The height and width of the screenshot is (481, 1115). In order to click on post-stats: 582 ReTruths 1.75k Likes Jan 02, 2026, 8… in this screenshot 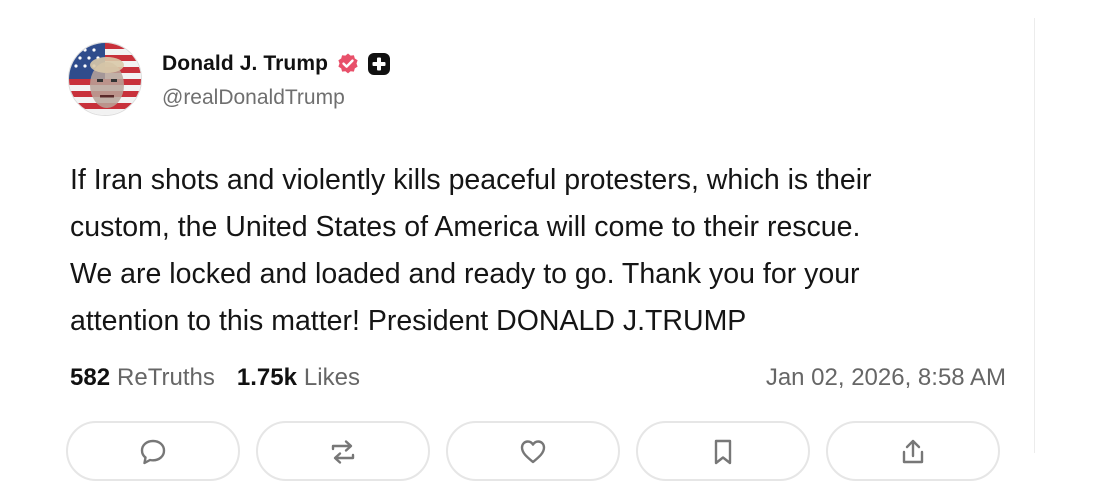, I will do `click(540, 378)`.